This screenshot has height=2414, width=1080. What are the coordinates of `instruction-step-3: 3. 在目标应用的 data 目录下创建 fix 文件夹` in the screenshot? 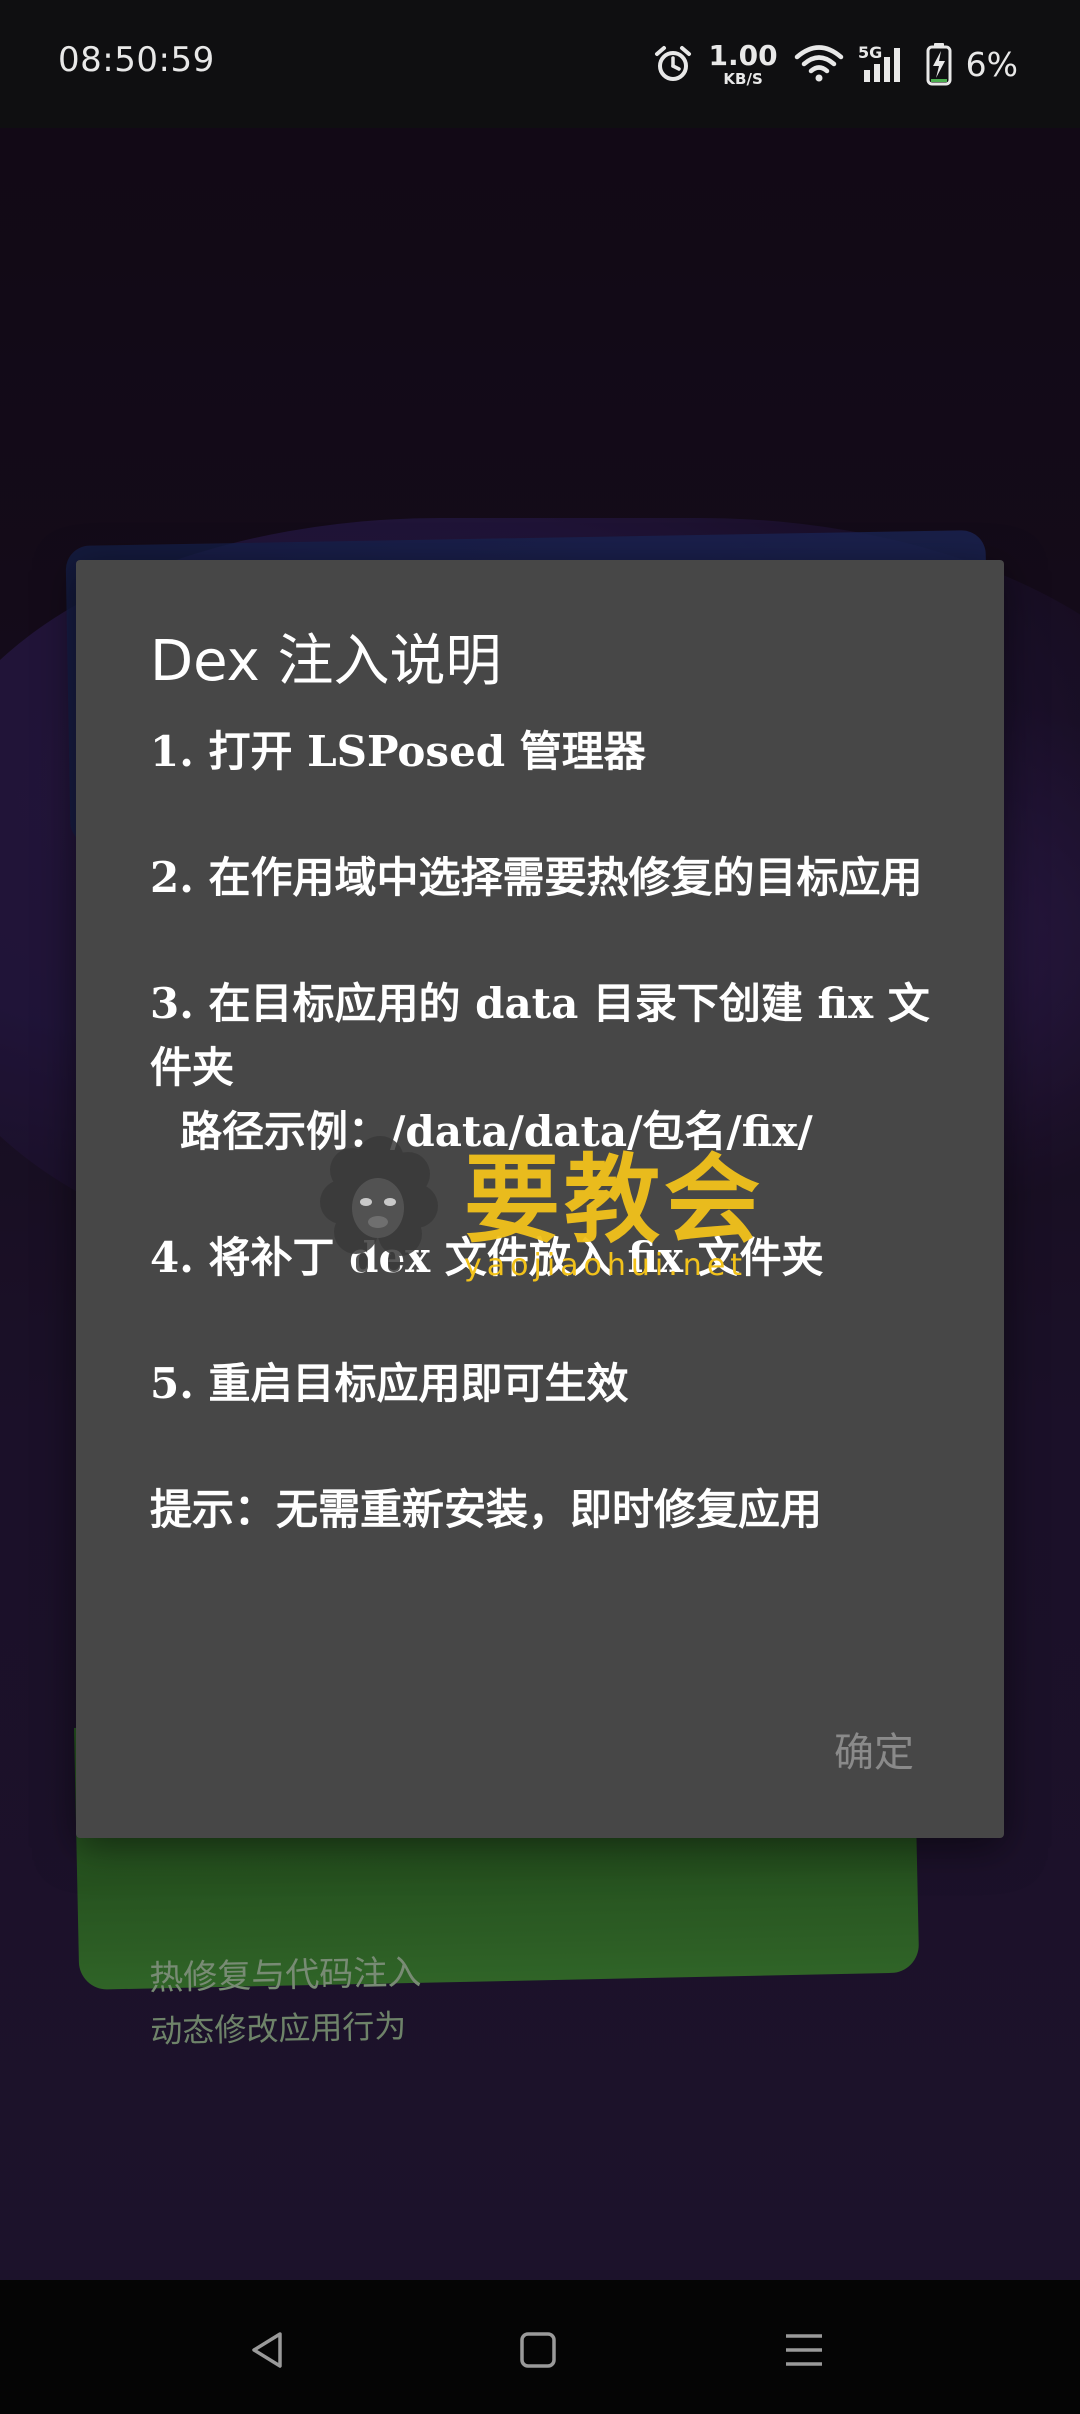 It's located at (540, 1035).